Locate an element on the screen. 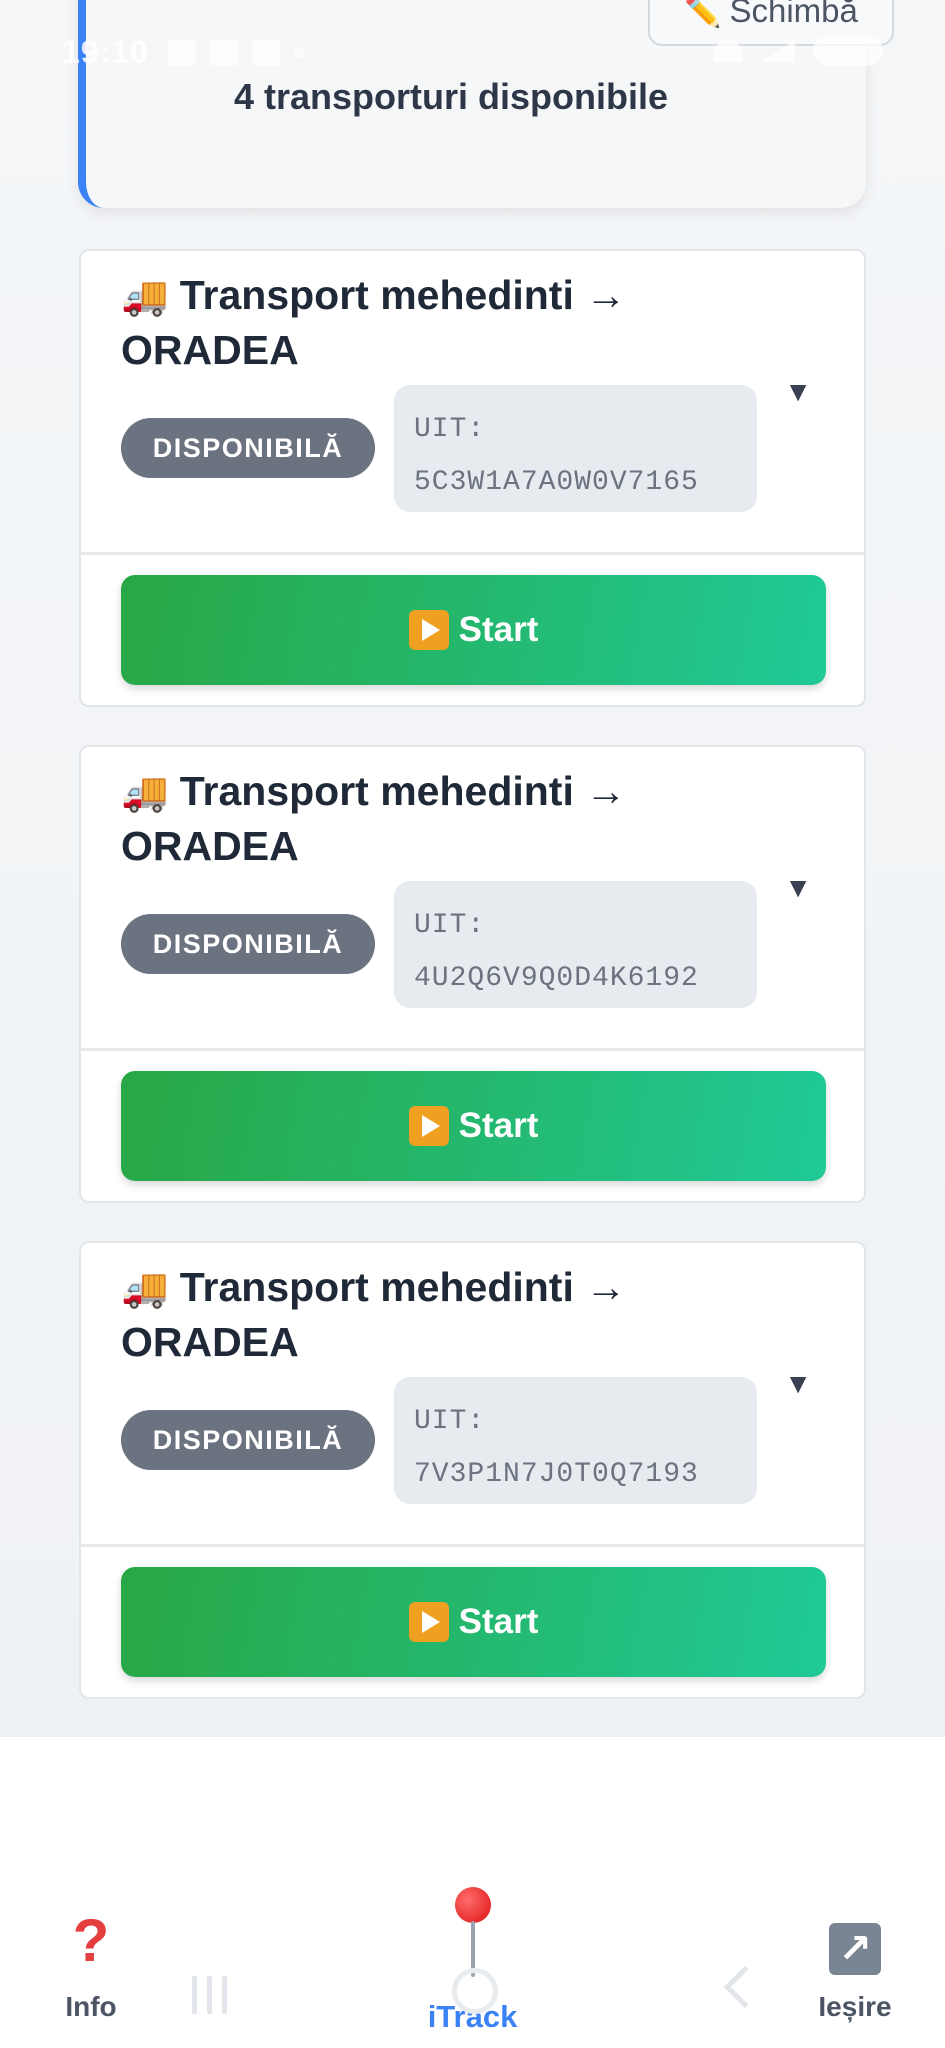 The width and height of the screenshot is (945, 2048). nav-item-info: ? Info is located at coordinates (91, 1959).